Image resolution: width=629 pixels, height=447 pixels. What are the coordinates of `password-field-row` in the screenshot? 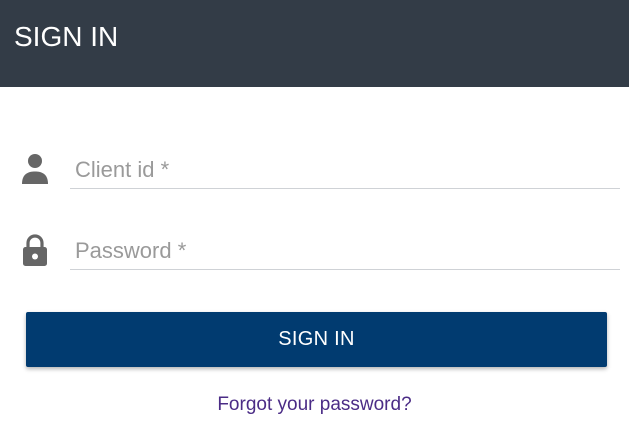 It's located at (314, 251).